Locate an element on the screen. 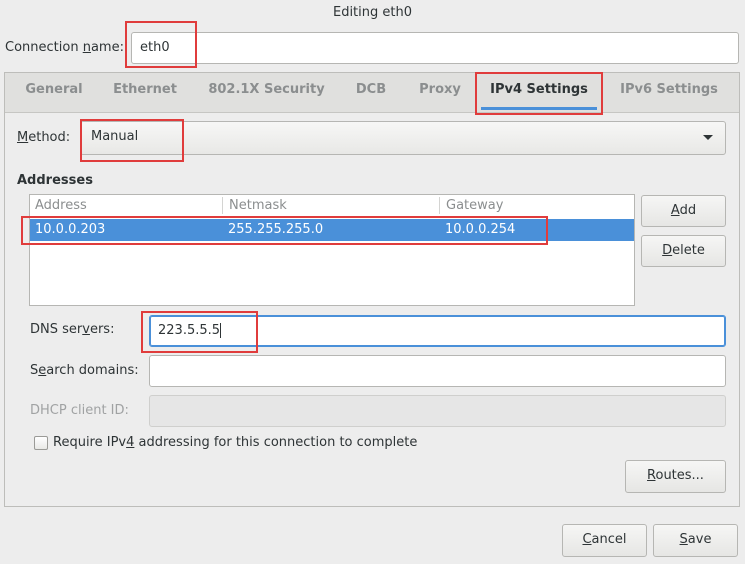  connection-name-input: eth0 is located at coordinates (435, 48).